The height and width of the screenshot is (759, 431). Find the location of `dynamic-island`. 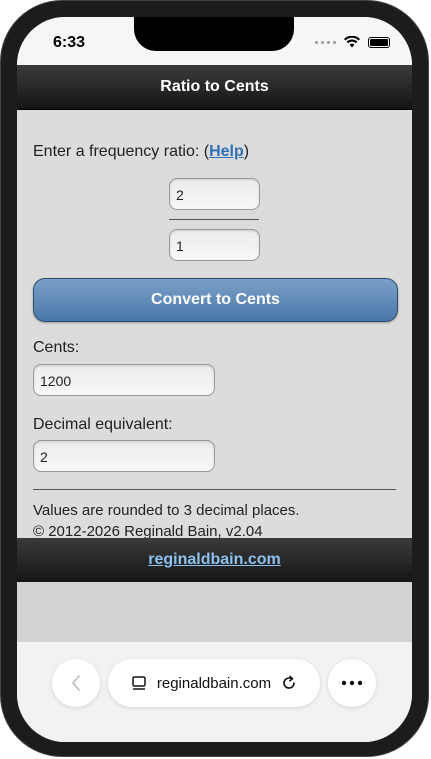

dynamic-island is located at coordinates (214, 34).